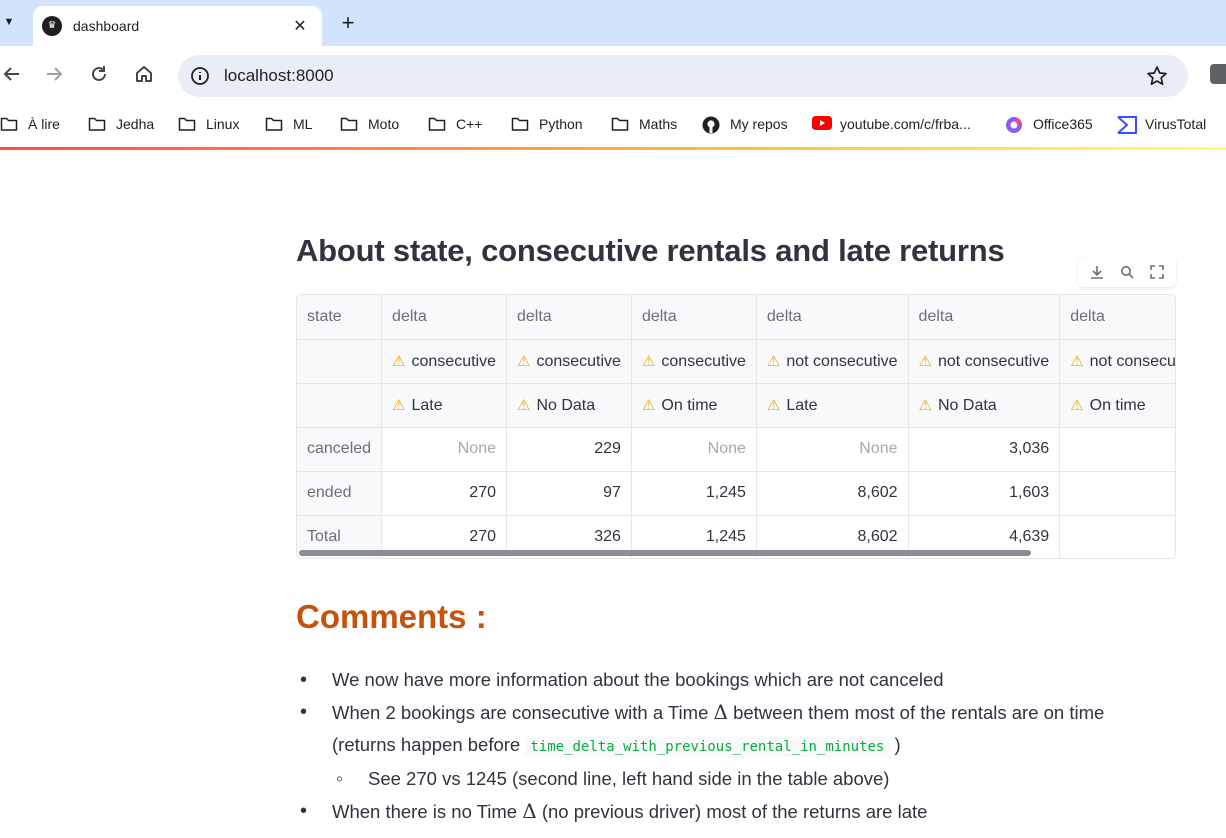 The height and width of the screenshot is (838, 1226). I want to click on bookmark-item: Moto, so click(369, 124).